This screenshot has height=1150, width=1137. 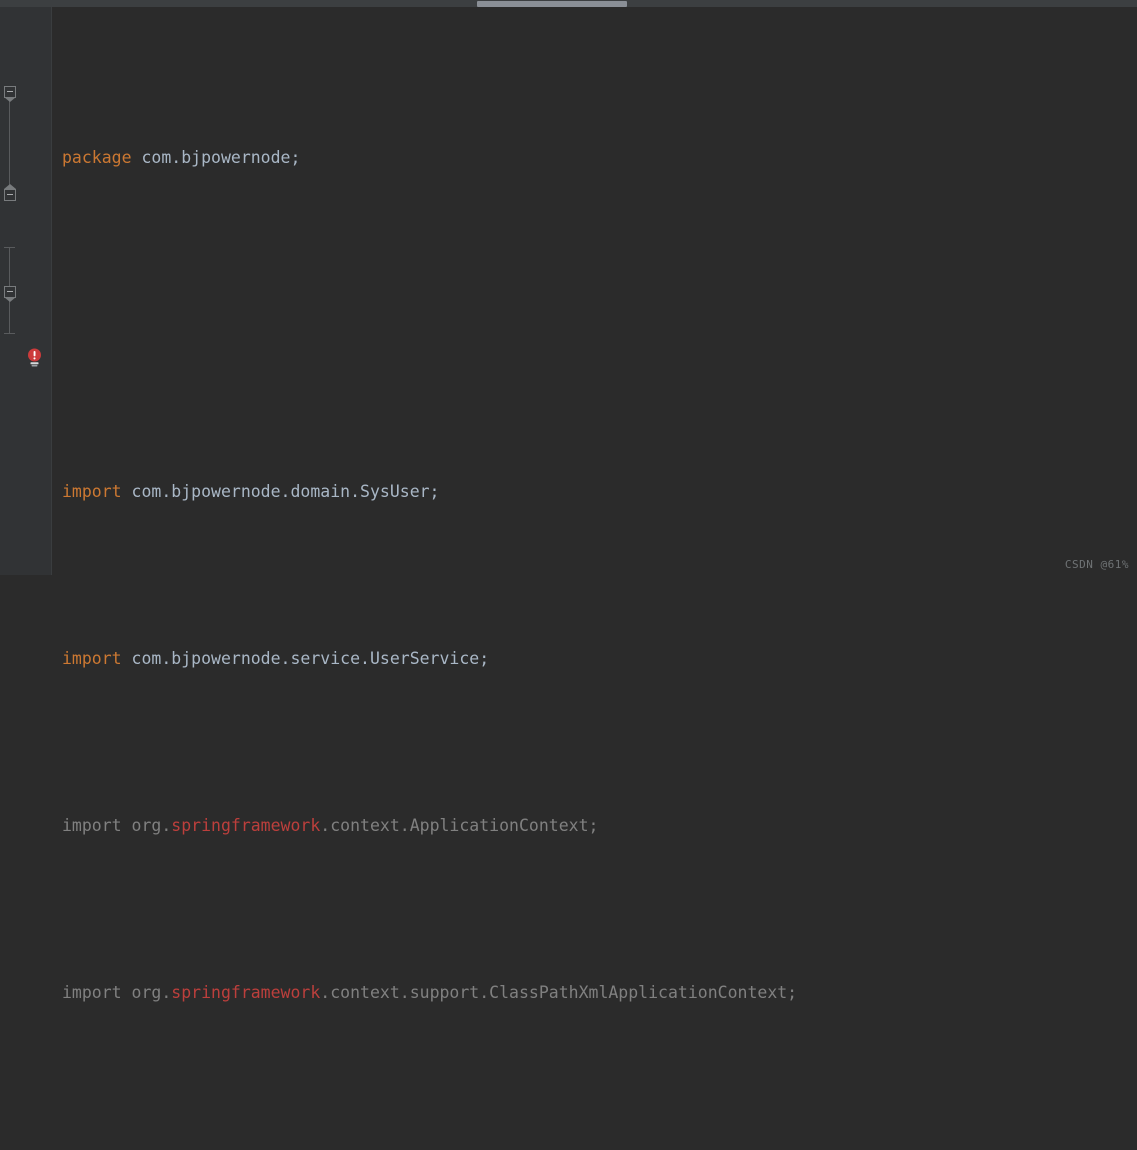 What do you see at coordinates (594, 157) in the screenshot?
I see `code-line: package com.bjpowernode;` at bounding box center [594, 157].